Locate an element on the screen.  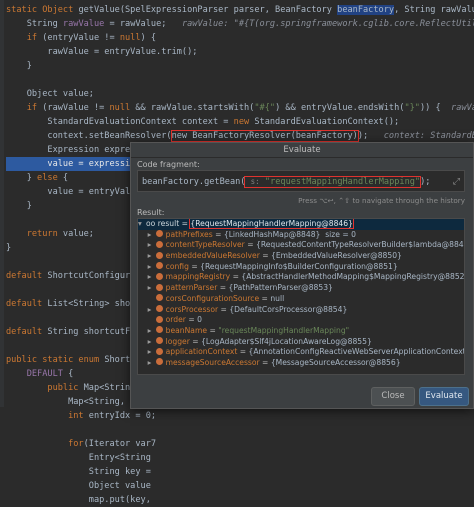
evaluate-button: Evaluate is located at coordinates (444, 396).